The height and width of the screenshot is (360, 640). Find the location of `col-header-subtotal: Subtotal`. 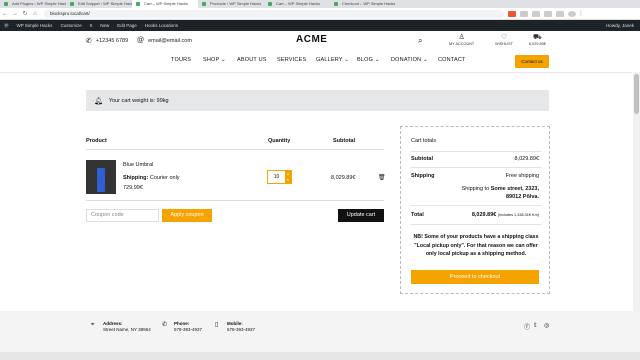

col-header-subtotal: Subtotal is located at coordinates (344, 141).